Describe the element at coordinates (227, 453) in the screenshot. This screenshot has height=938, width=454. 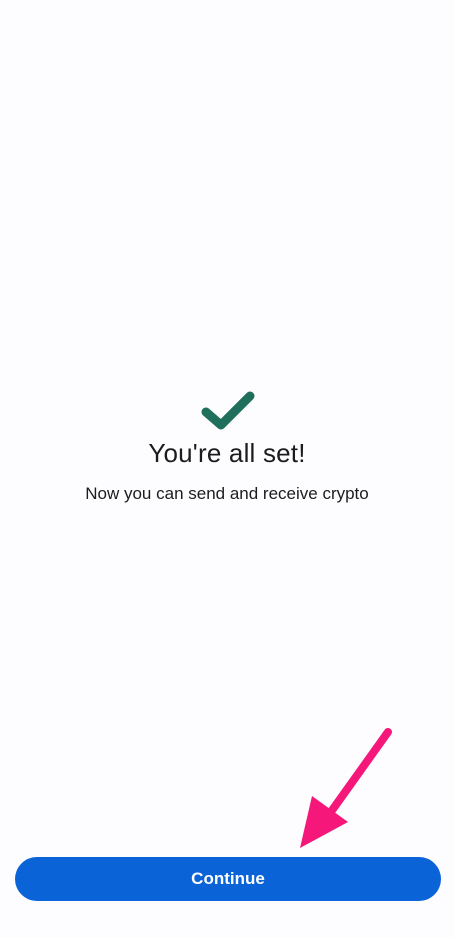
I see `success-title: You're all set!` at that location.